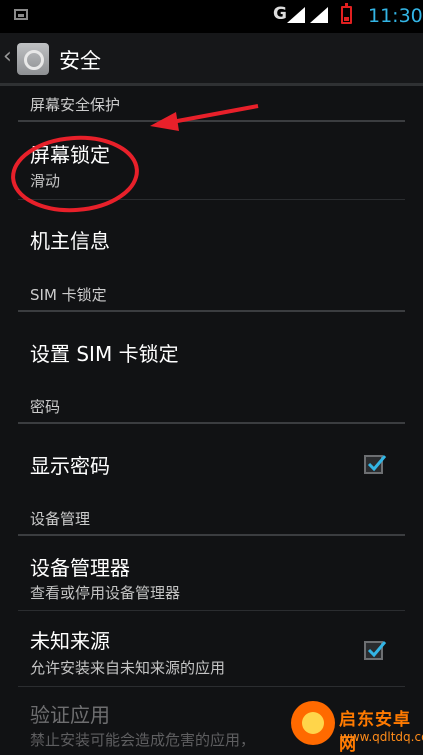 This screenshot has width=423, height=755. I want to click on settings-gear-icon, so click(33, 59).